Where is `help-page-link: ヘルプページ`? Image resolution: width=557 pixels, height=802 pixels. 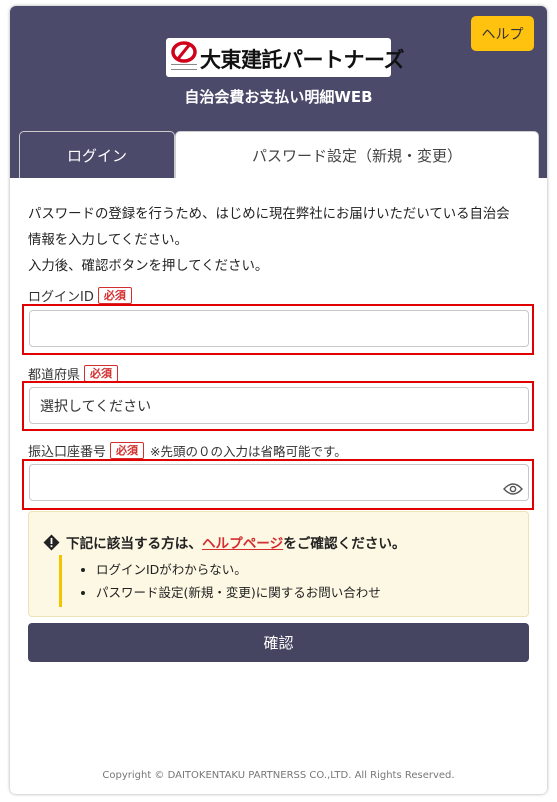 help-page-link: ヘルプページ is located at coordinates (242, 542).